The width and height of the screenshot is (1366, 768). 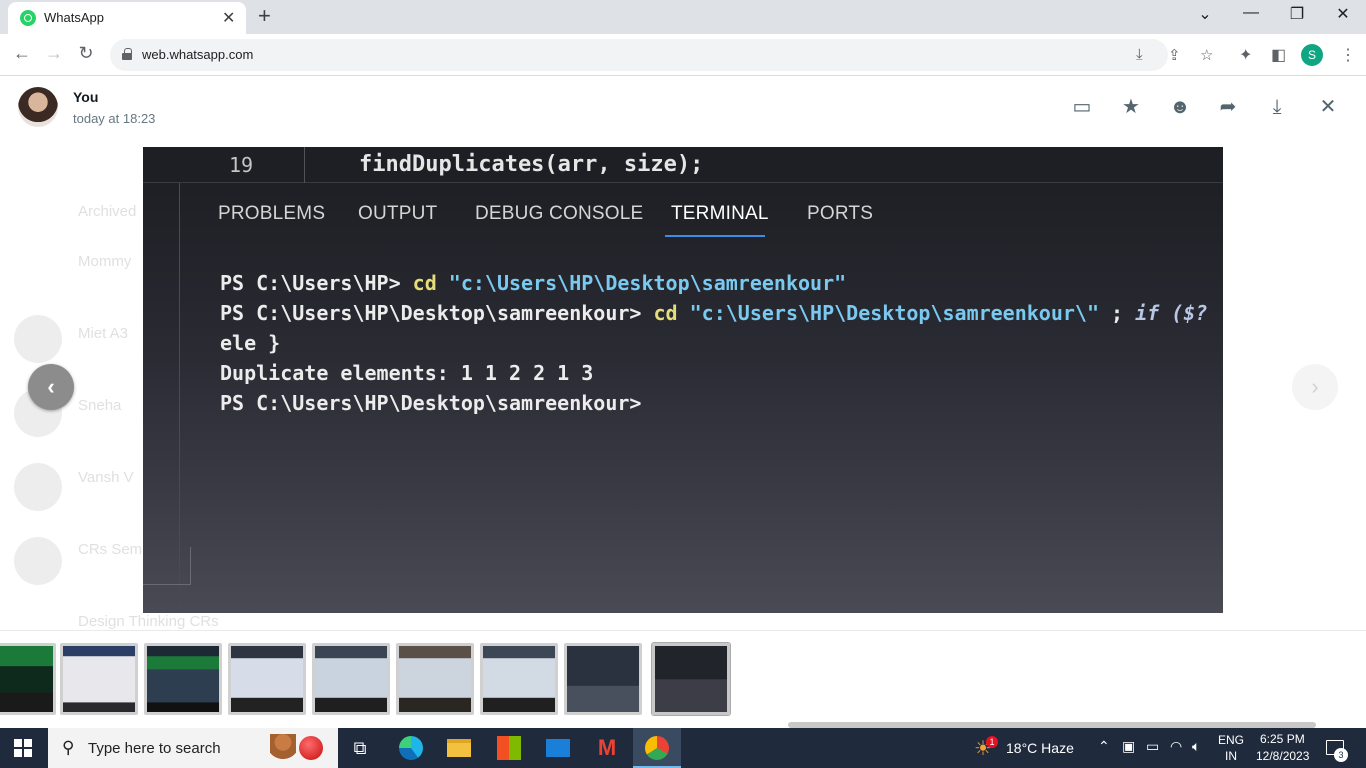 I want to click on lock-icon, so click(x=127, y=54).